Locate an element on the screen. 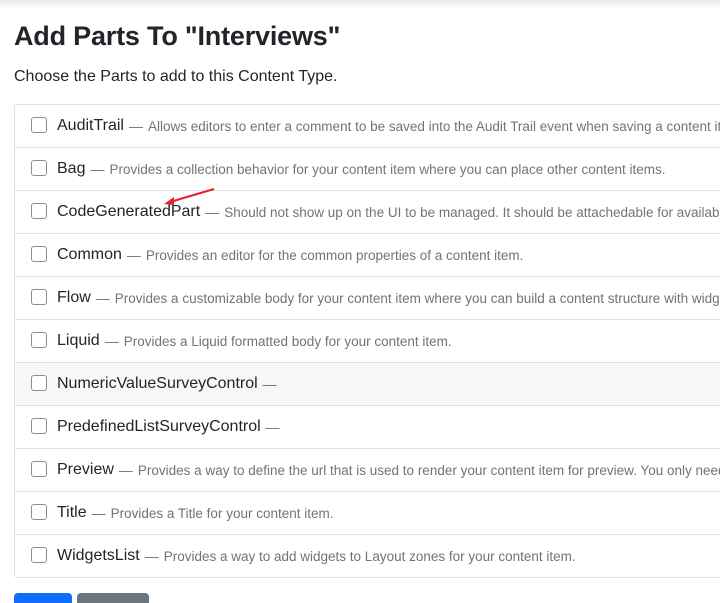 The height and width of the screenshot is (603, 720). top-bar-shadow is located at coordinates (360, 5).